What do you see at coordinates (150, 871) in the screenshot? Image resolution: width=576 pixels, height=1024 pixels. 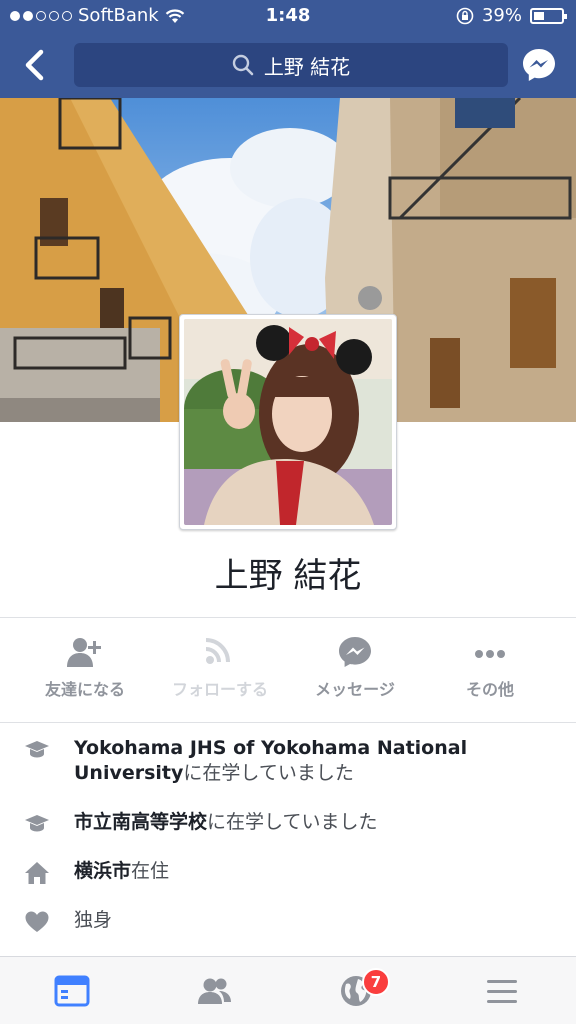 I see `residence-status: 在住` at bounding box center [150, 871].